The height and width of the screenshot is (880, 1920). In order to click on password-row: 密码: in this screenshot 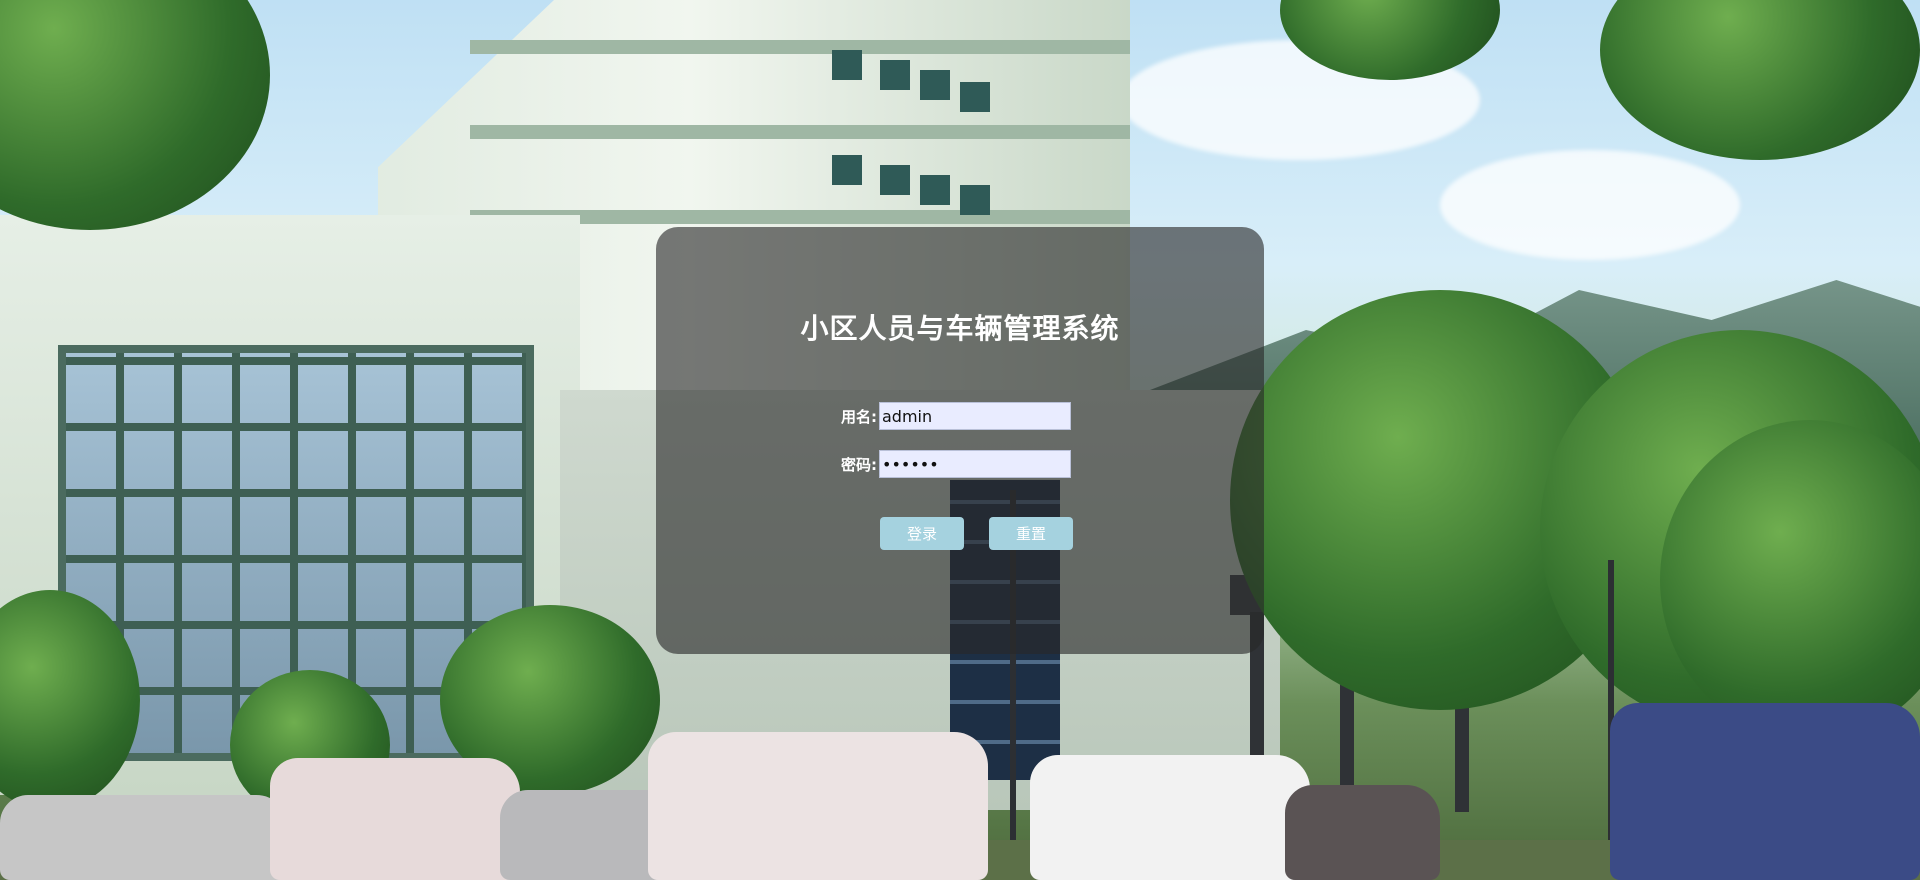, I will do `click(951, 464)`.